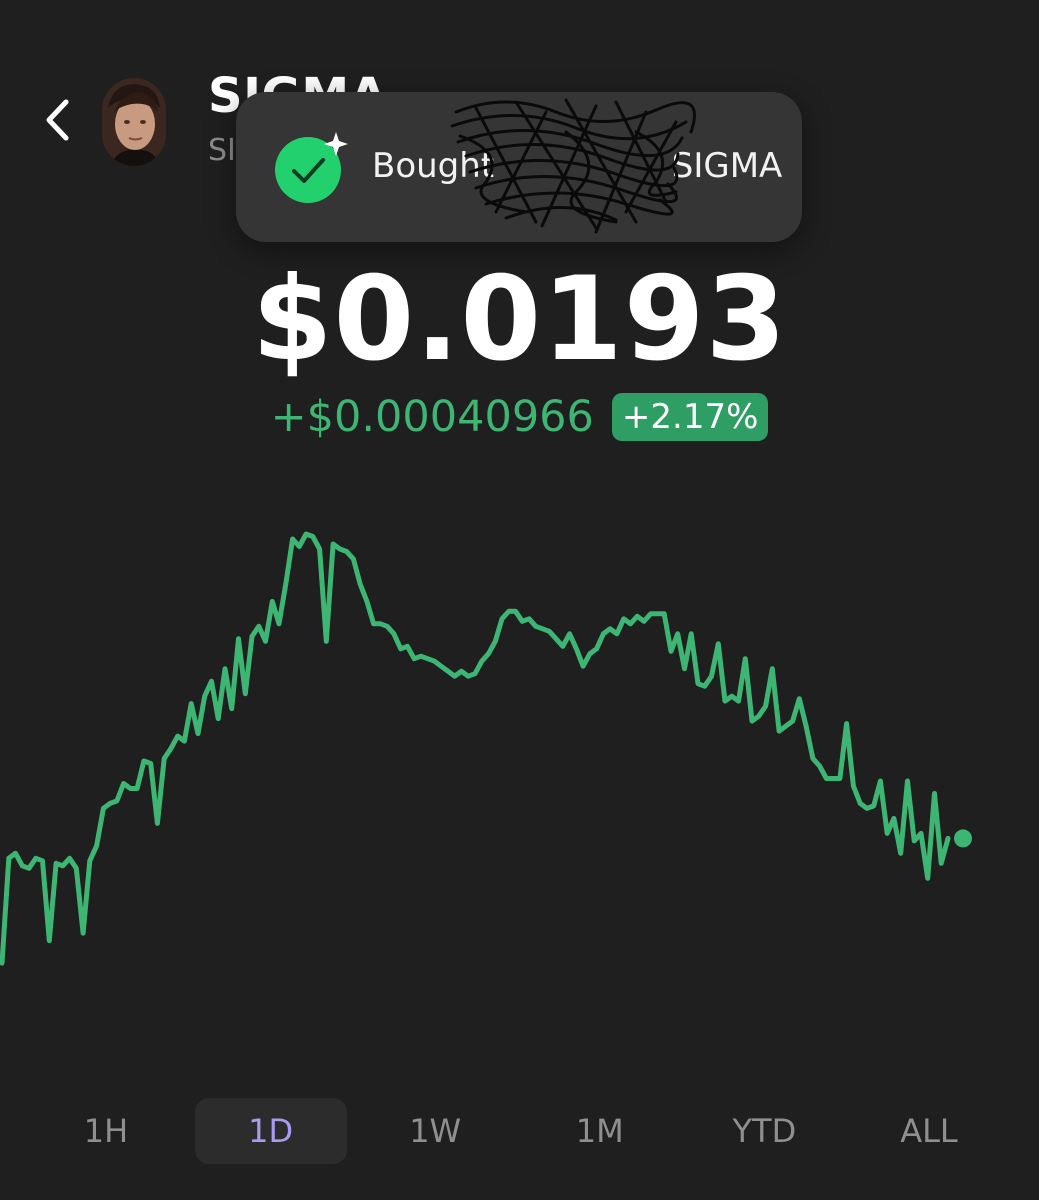 Image resolution: width=1039 pixels, height=1200 pixels. Describe the element at coordinates (222, 150) in the screenshot. I see `token-symbol: SI` at that location.